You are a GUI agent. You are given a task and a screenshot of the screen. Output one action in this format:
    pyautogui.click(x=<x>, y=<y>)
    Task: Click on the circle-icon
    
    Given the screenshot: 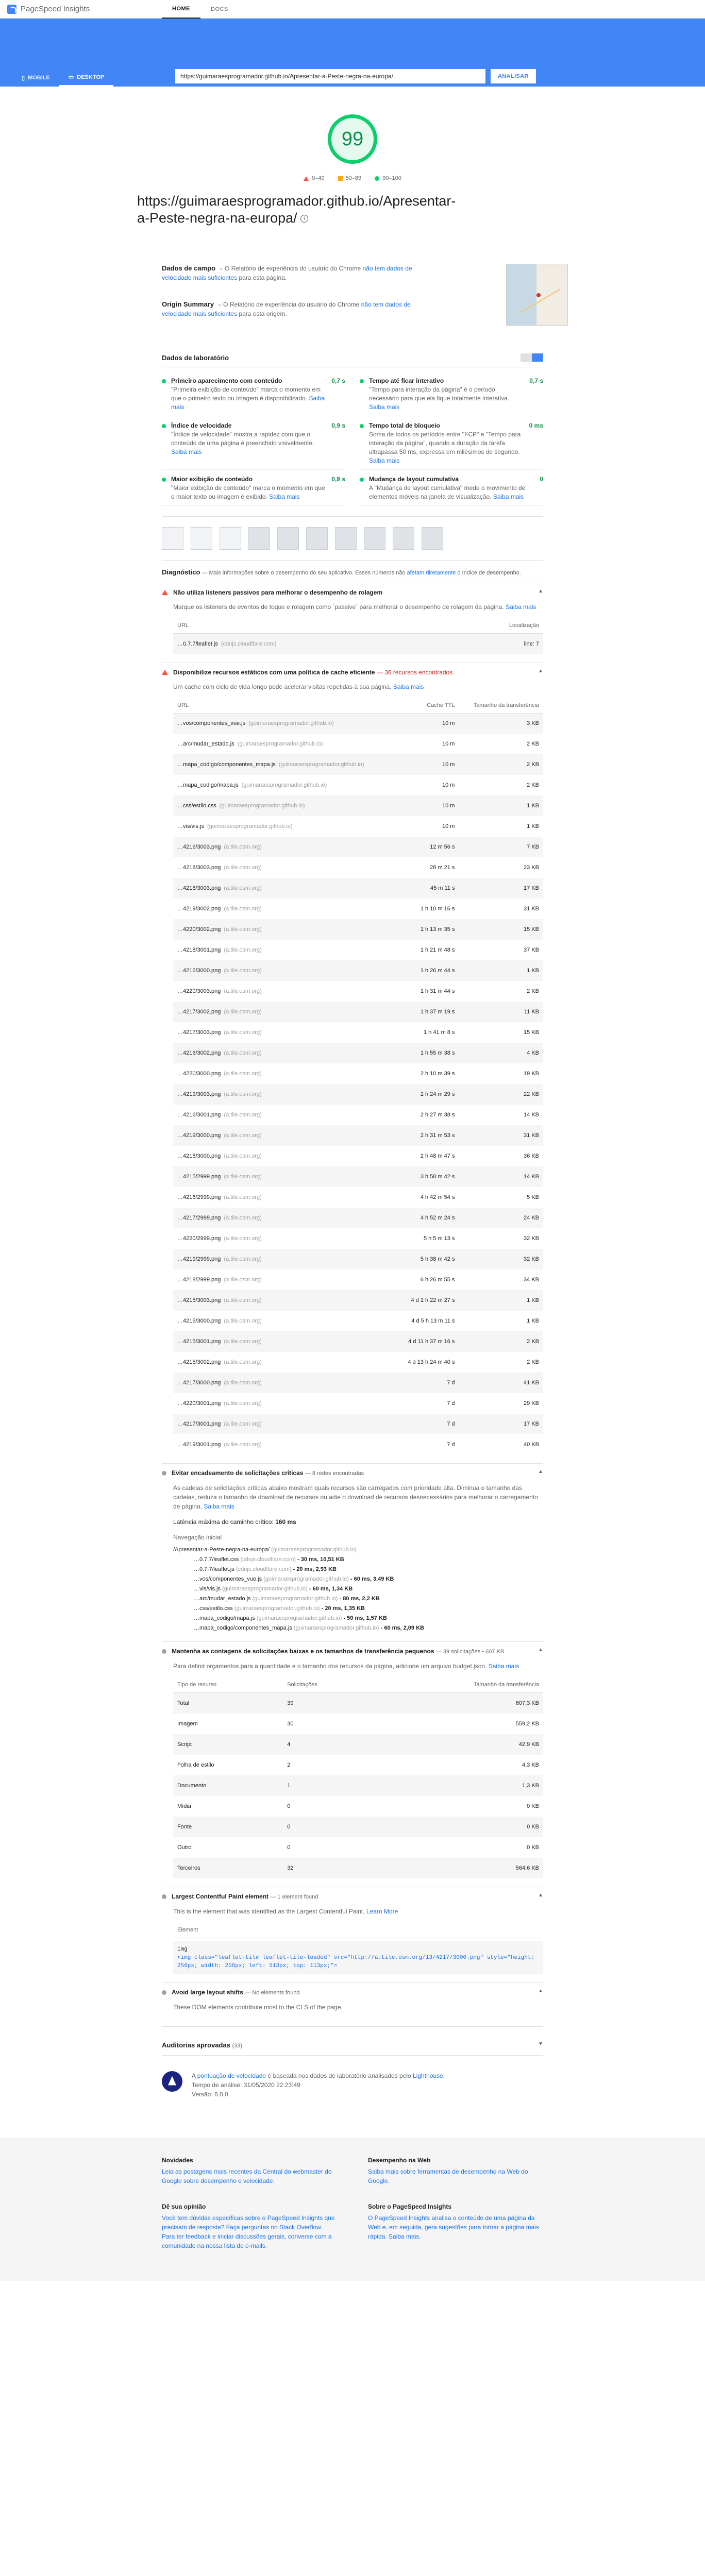 What is the action you would take?
    pyautogui.click(x=377, y=178)
    